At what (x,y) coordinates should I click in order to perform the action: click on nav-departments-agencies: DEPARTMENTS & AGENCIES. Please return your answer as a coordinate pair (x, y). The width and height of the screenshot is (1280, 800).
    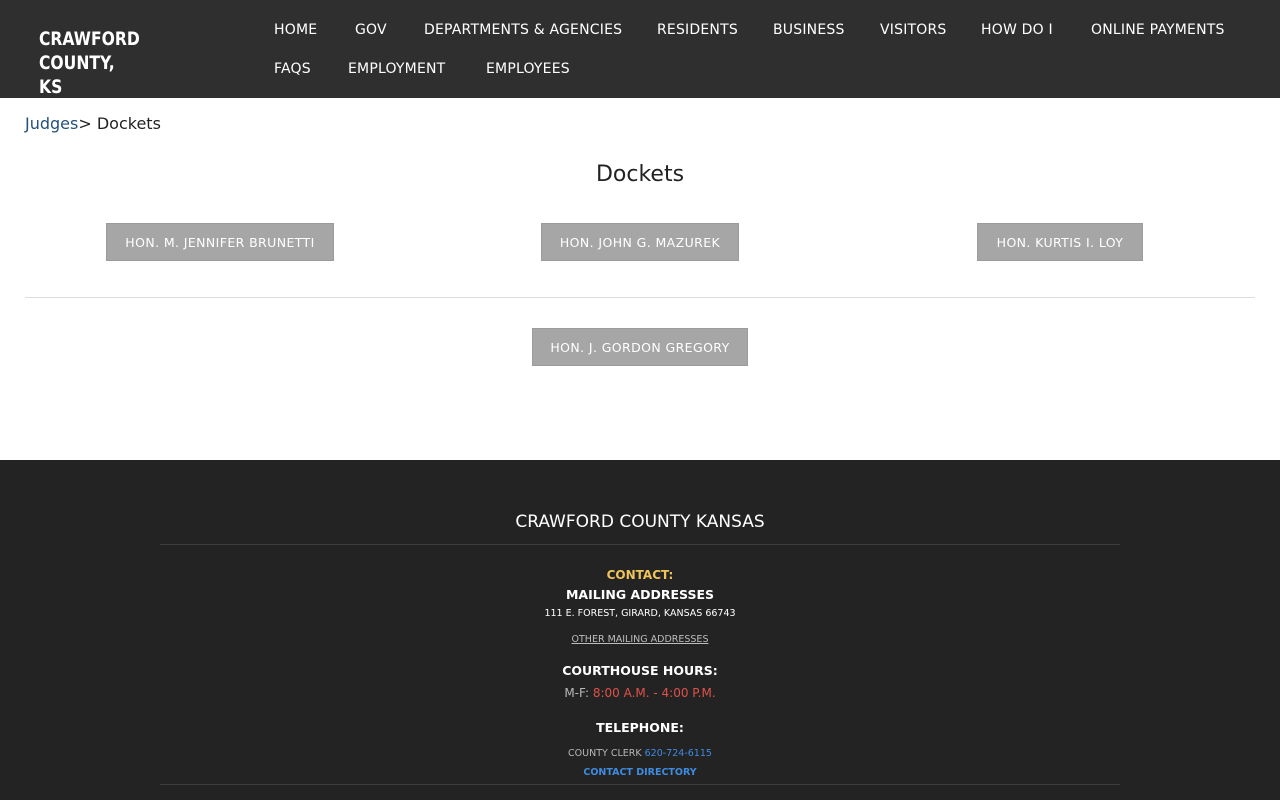
    Looking at the image, I should click on (523, 30).